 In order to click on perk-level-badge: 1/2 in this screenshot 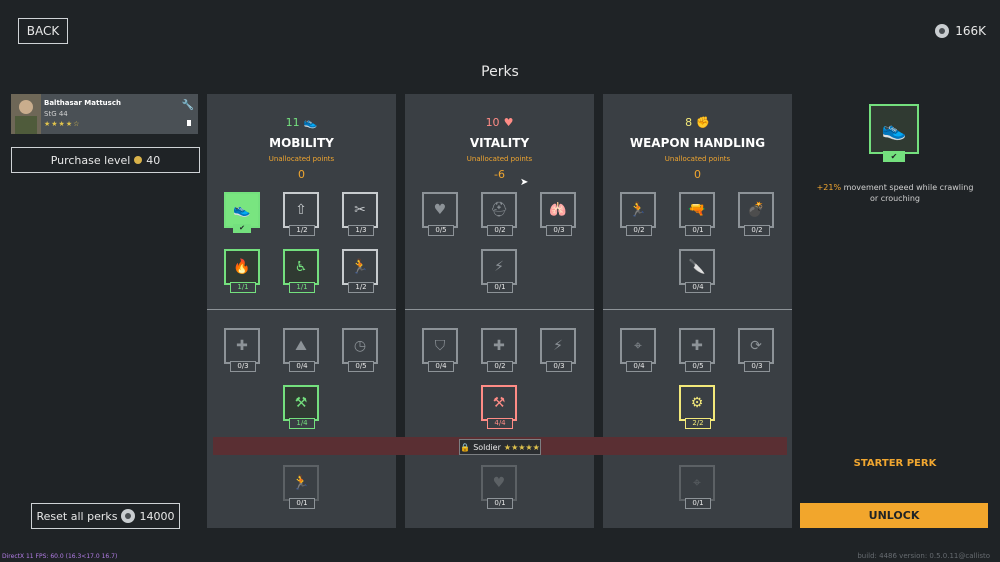, I will do `click(361, 287)`.